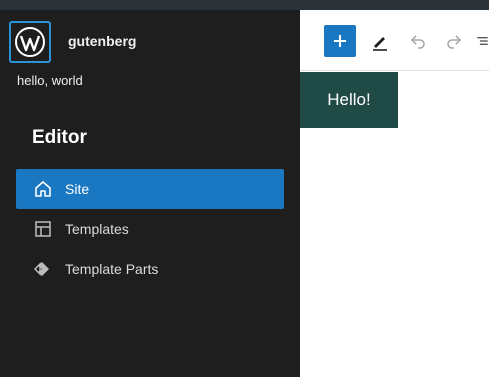 Image resolution: width=489 pixels, height=377 pixels. I want to click on redo-icon, so click(454, 42).